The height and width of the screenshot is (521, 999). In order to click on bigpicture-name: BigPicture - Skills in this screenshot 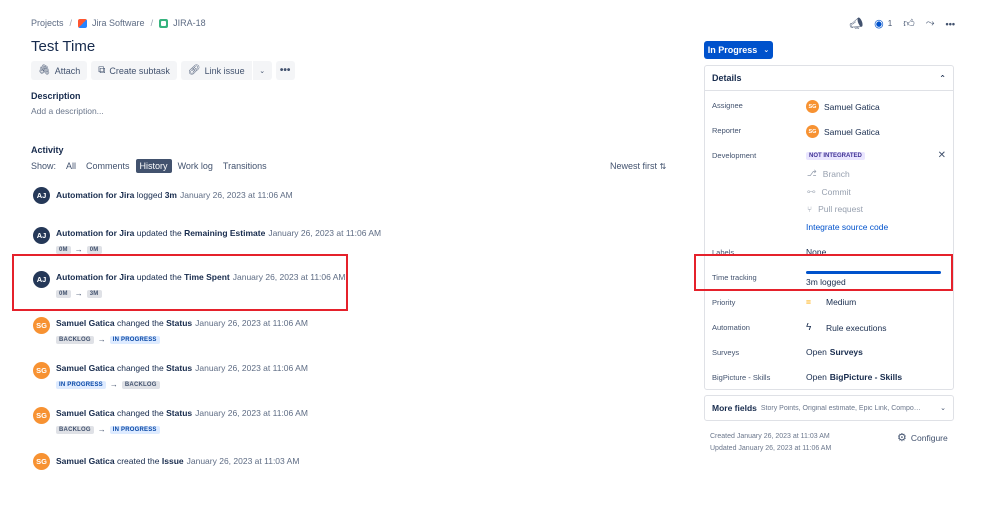, I will do `click(866, 377)`.